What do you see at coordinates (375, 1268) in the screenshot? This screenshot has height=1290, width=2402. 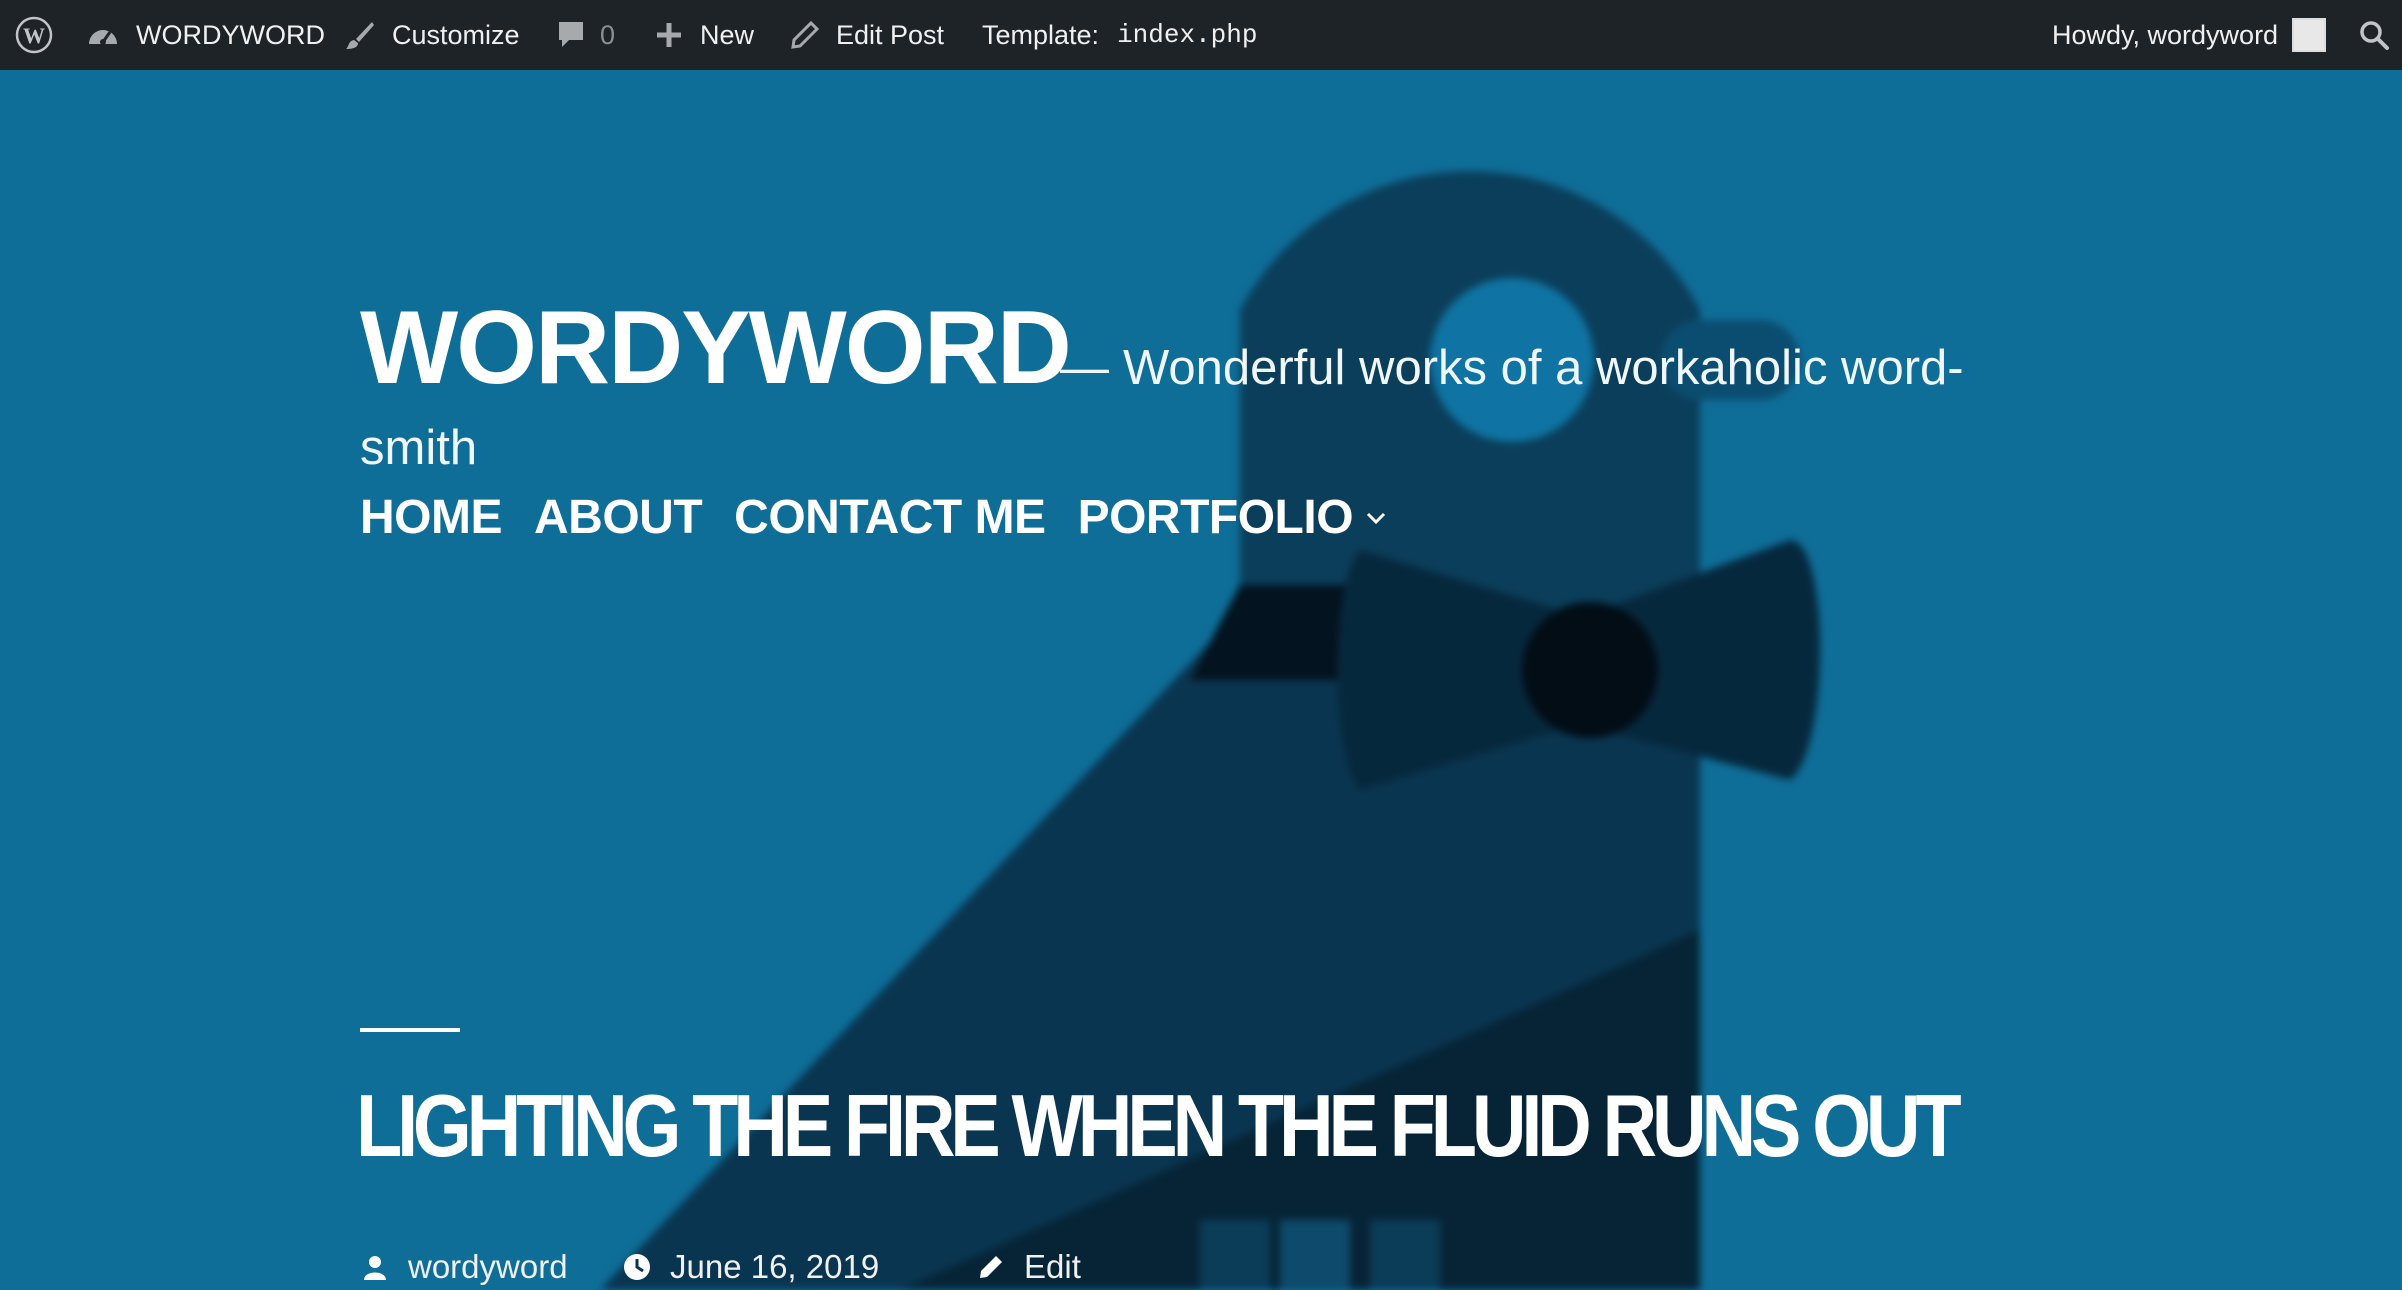 I see `person-icon` at bounding box center [375, 1268].